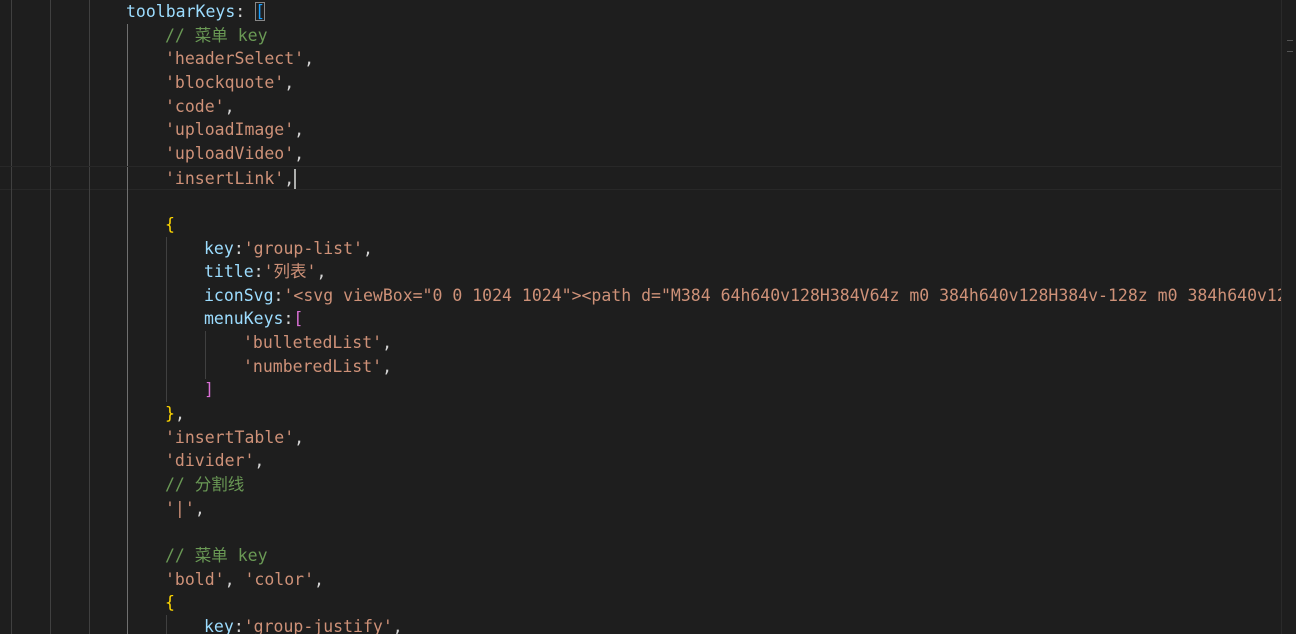  Describe the element at coordinates (239, 59) in the screenshot. I see `line-text: 'headerSelect',` at that location.